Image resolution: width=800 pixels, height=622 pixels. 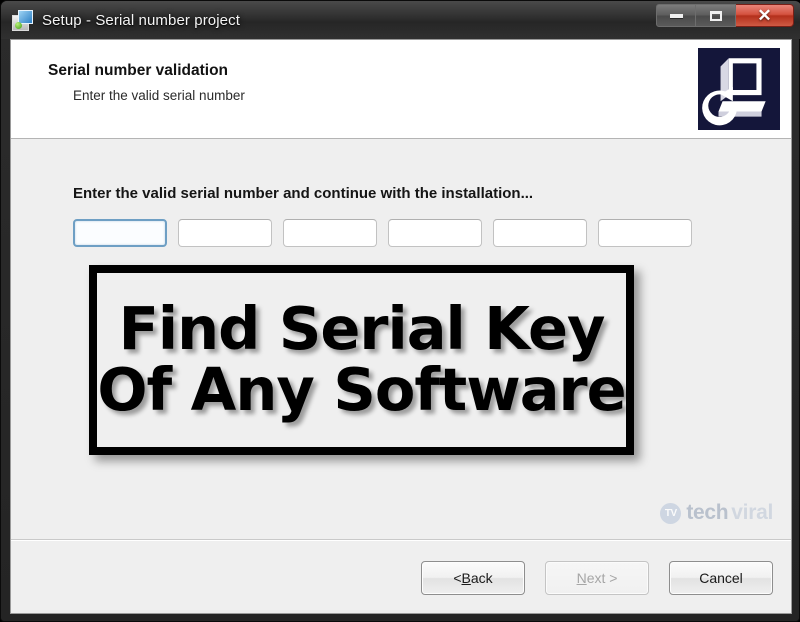 I want to click on tv-badge-label: TV, so click(x=670, y=513).